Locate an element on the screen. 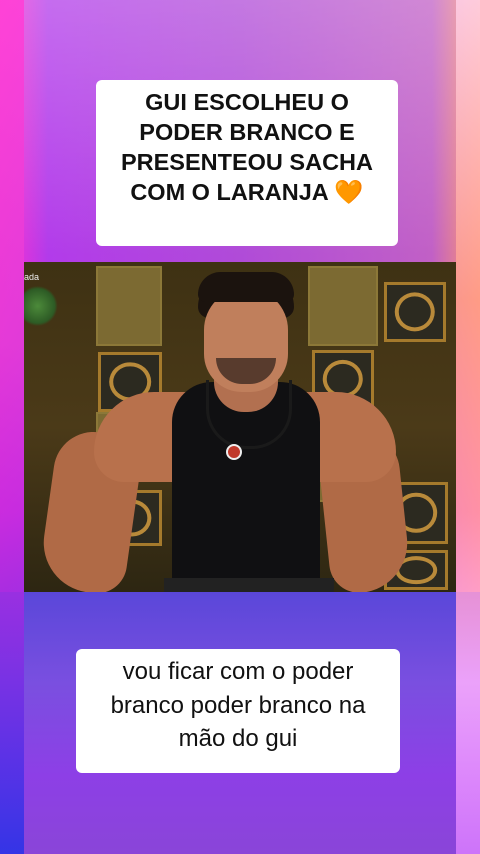 Image resolution: width=480 pixels, height=854 pixels. top-caption-line: PODER BRANCO E is located at coordinates (247, 131).